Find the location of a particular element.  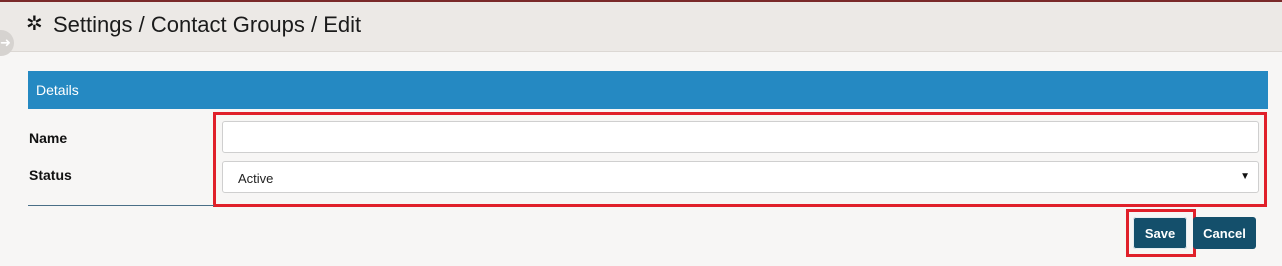

caret-down-icon: ▼ is located at coordinates (1245, 176).